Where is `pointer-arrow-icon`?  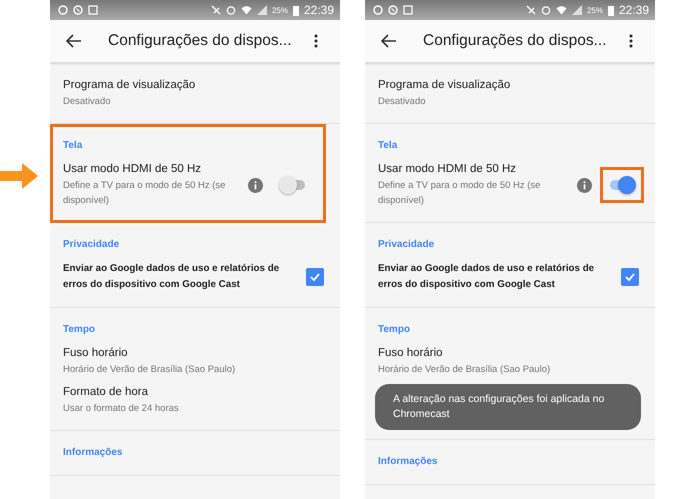
pointer-arrow-icon is located at coordinates (19, 176).